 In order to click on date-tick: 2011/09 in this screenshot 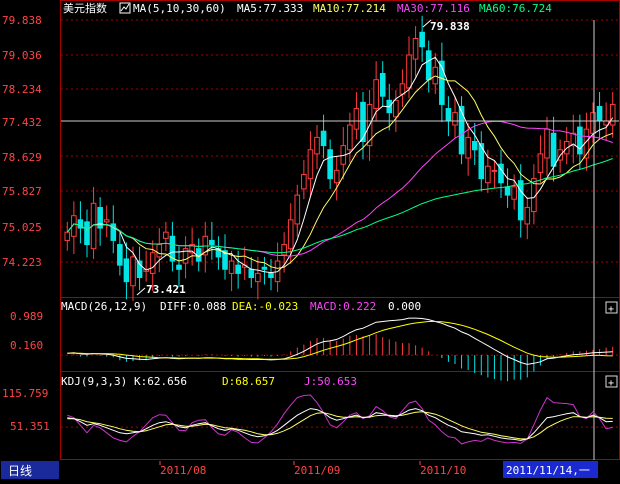, I will do `click(317, 470)`.